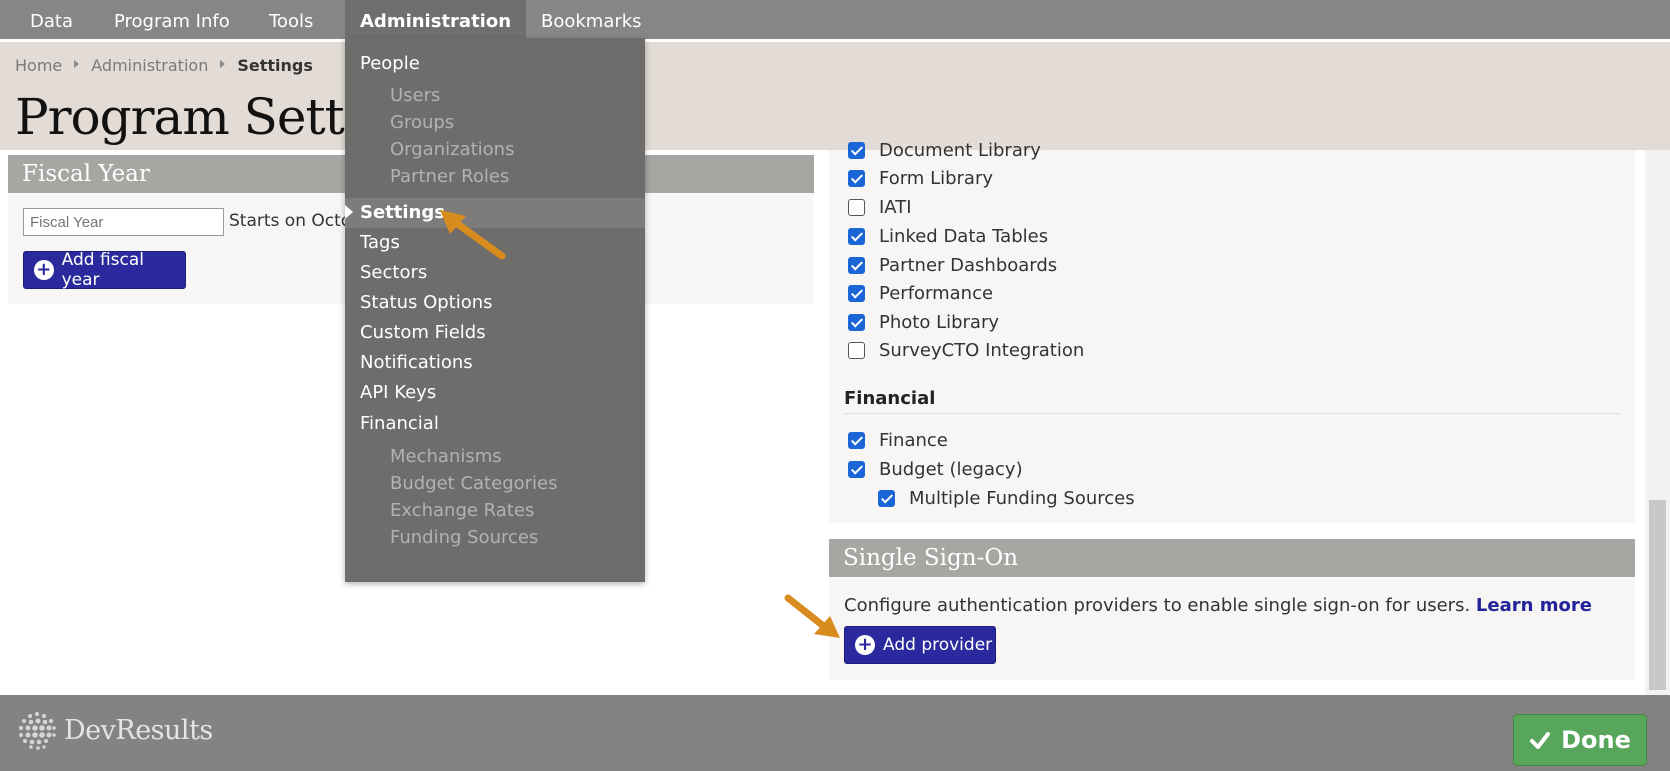  Describe the element at coordinates (1534, 605) in the screenshot. I see `learn-more-link: Learn more` at that location.